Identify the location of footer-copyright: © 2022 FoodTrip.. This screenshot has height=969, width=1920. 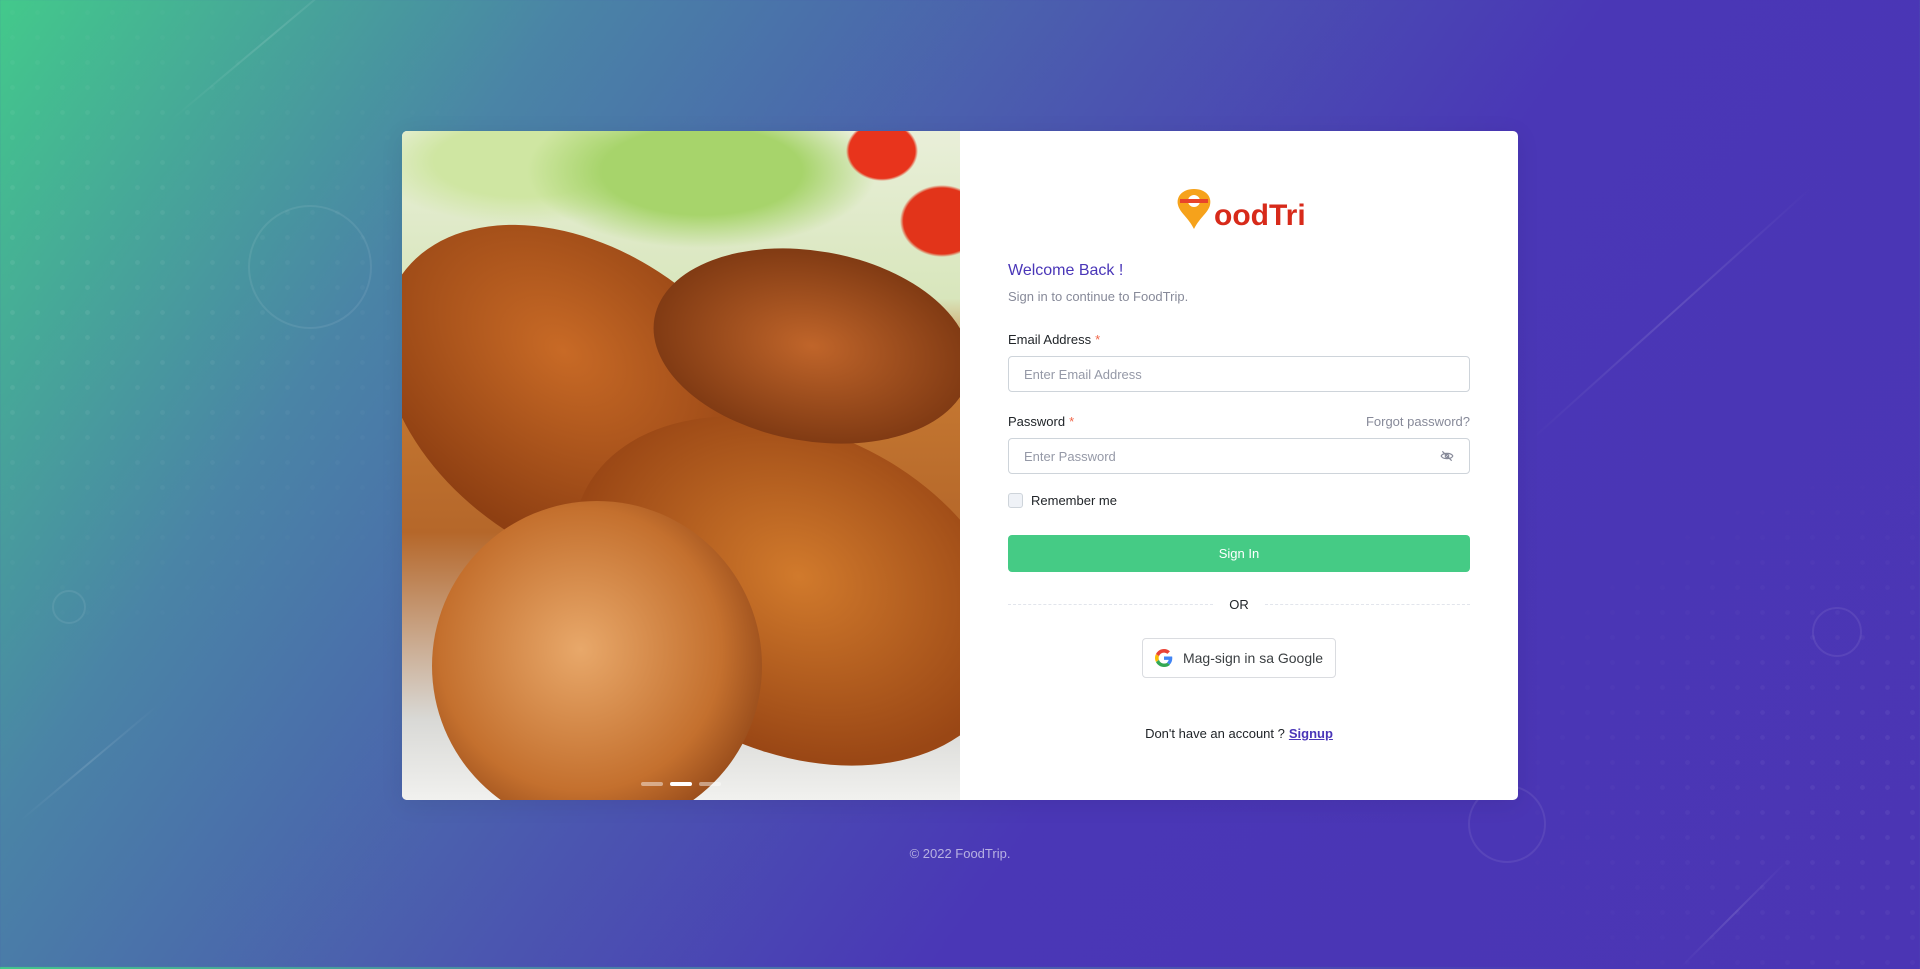
(960, 853).